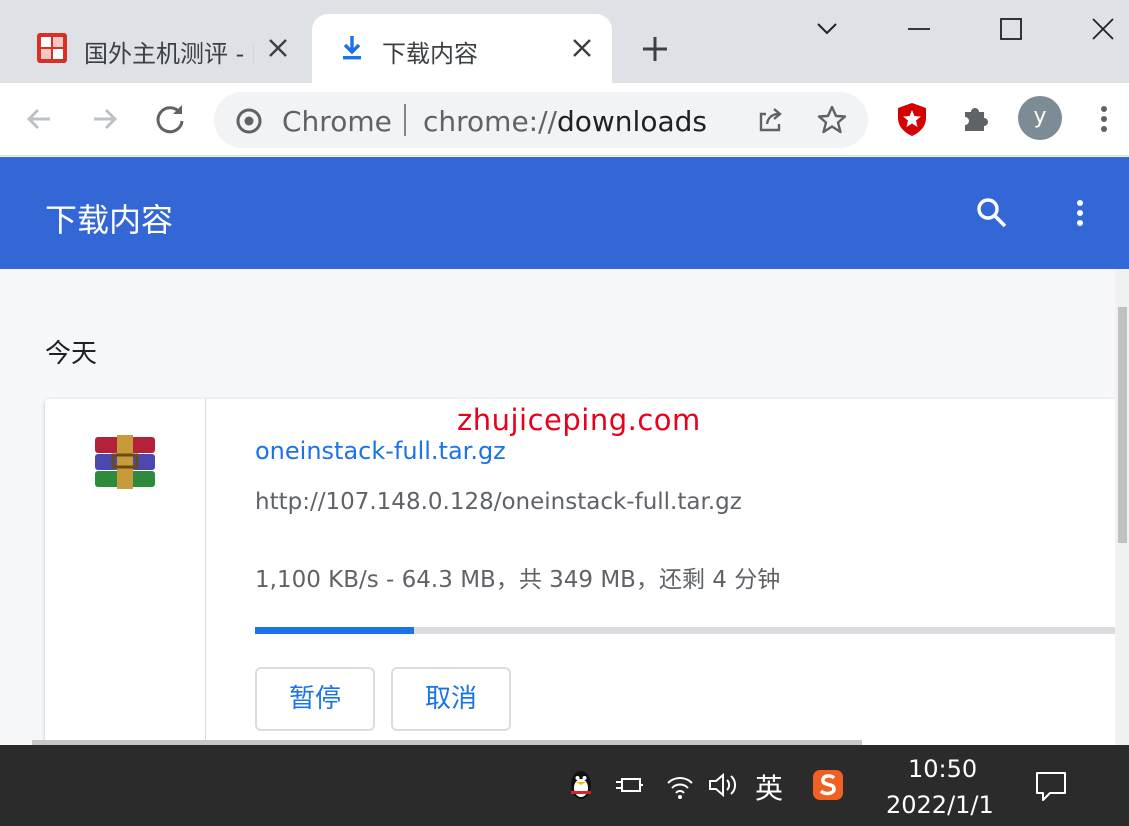 The width and height of the screenshot is (1129, 826). What do you see at coordinates (205, 572) in the screenshot?
I see `card-divider` at bounding box center [205, 572].